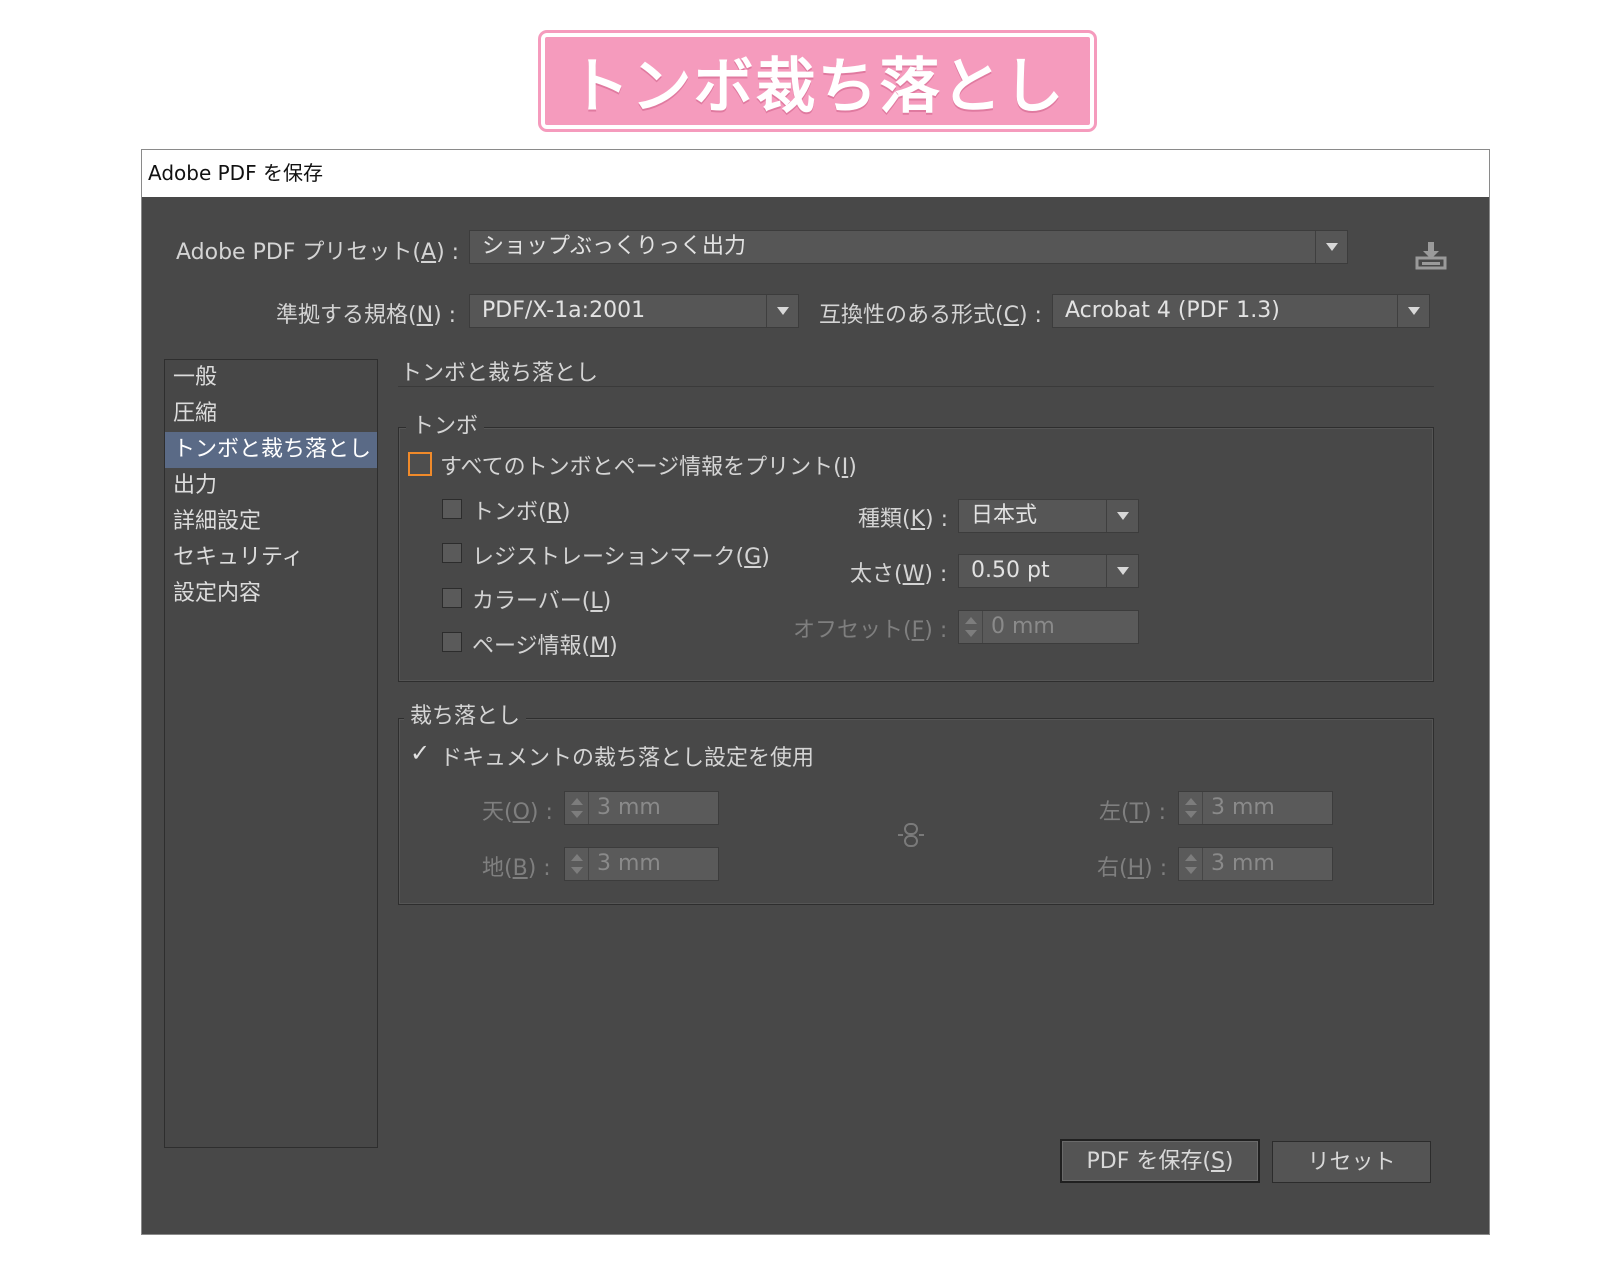 The height and width of the screenshot is (1284, 1601). I want to click on bleed-right-spinner: 3 mm, so click(1255, 864).